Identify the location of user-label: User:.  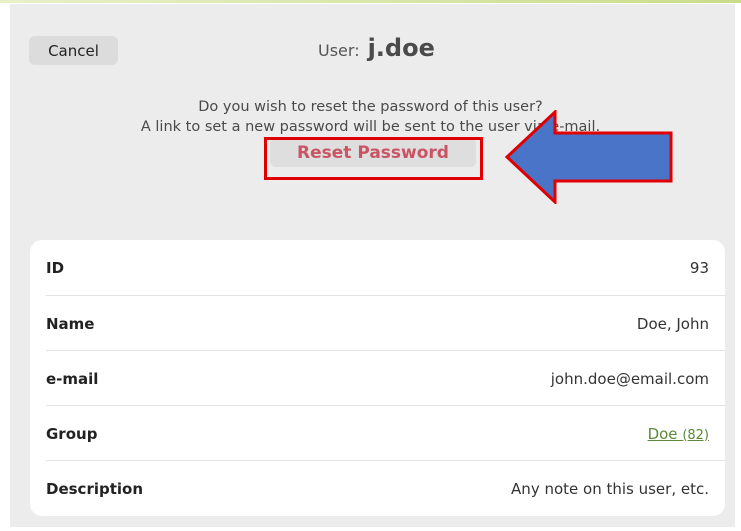
(339, 50).